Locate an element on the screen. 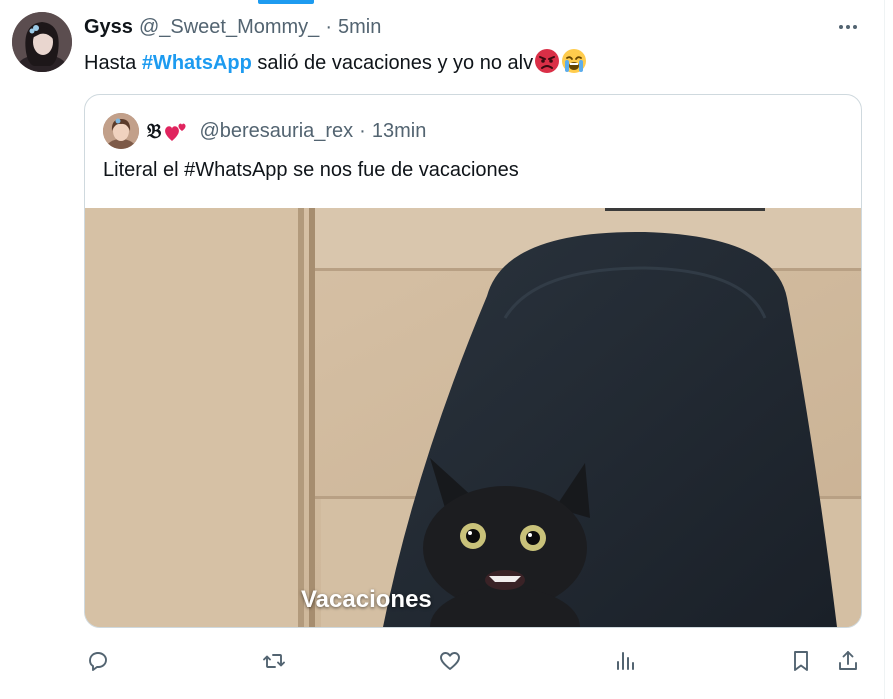 This screenshot has height=699, width=893. tweet-header: Gyss @_Sweet_Mommy_ · 5min is located at coordinates (232, 27).